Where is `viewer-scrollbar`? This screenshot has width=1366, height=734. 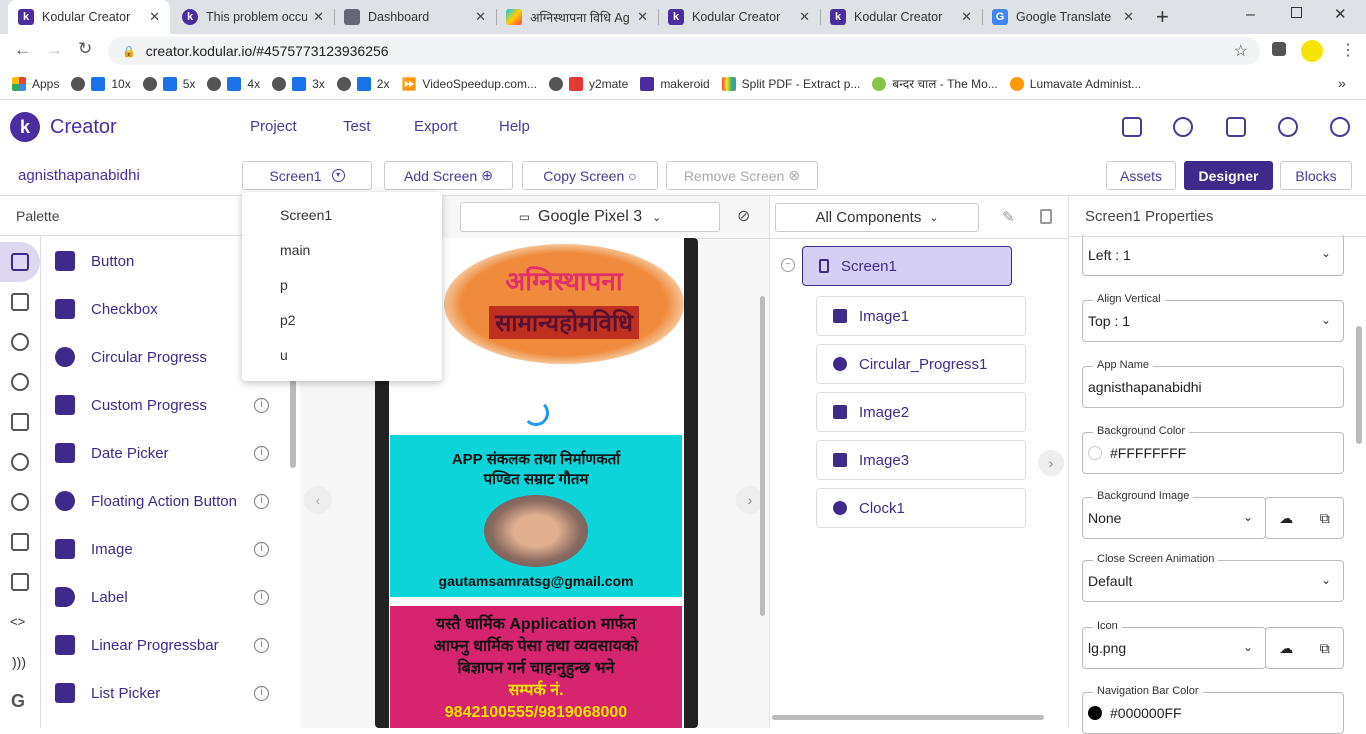
viewer-scrollbar is located at coordinates (762, 456).